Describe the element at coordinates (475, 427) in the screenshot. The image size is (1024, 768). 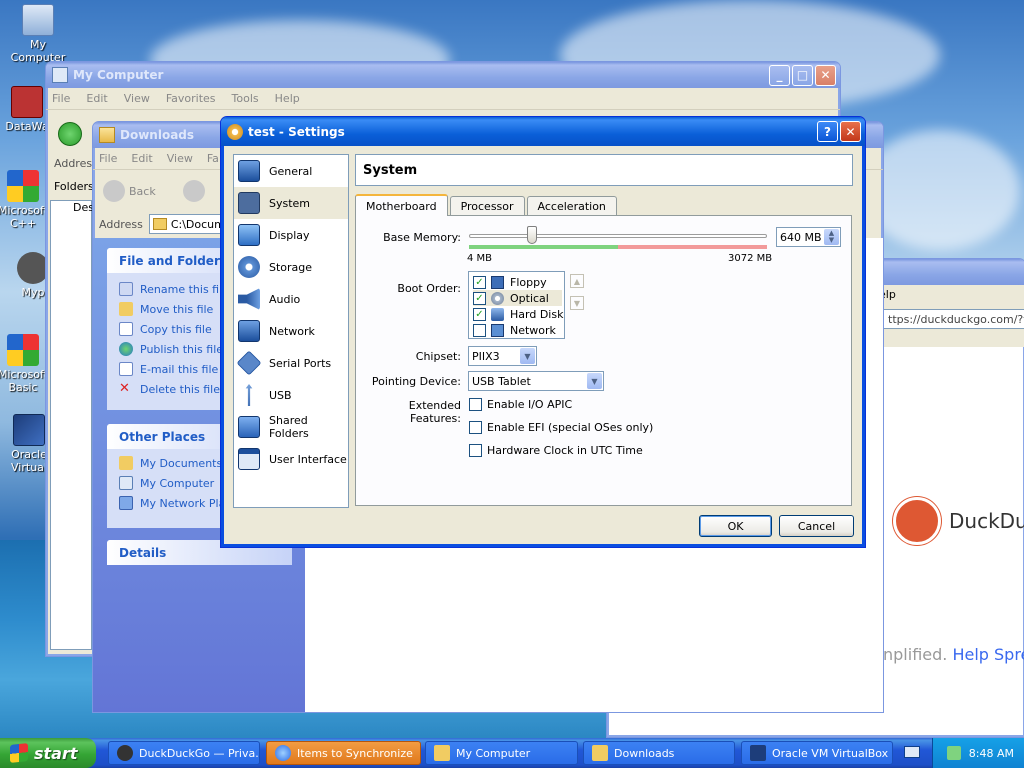
I see `efi-checkbox` at that location.